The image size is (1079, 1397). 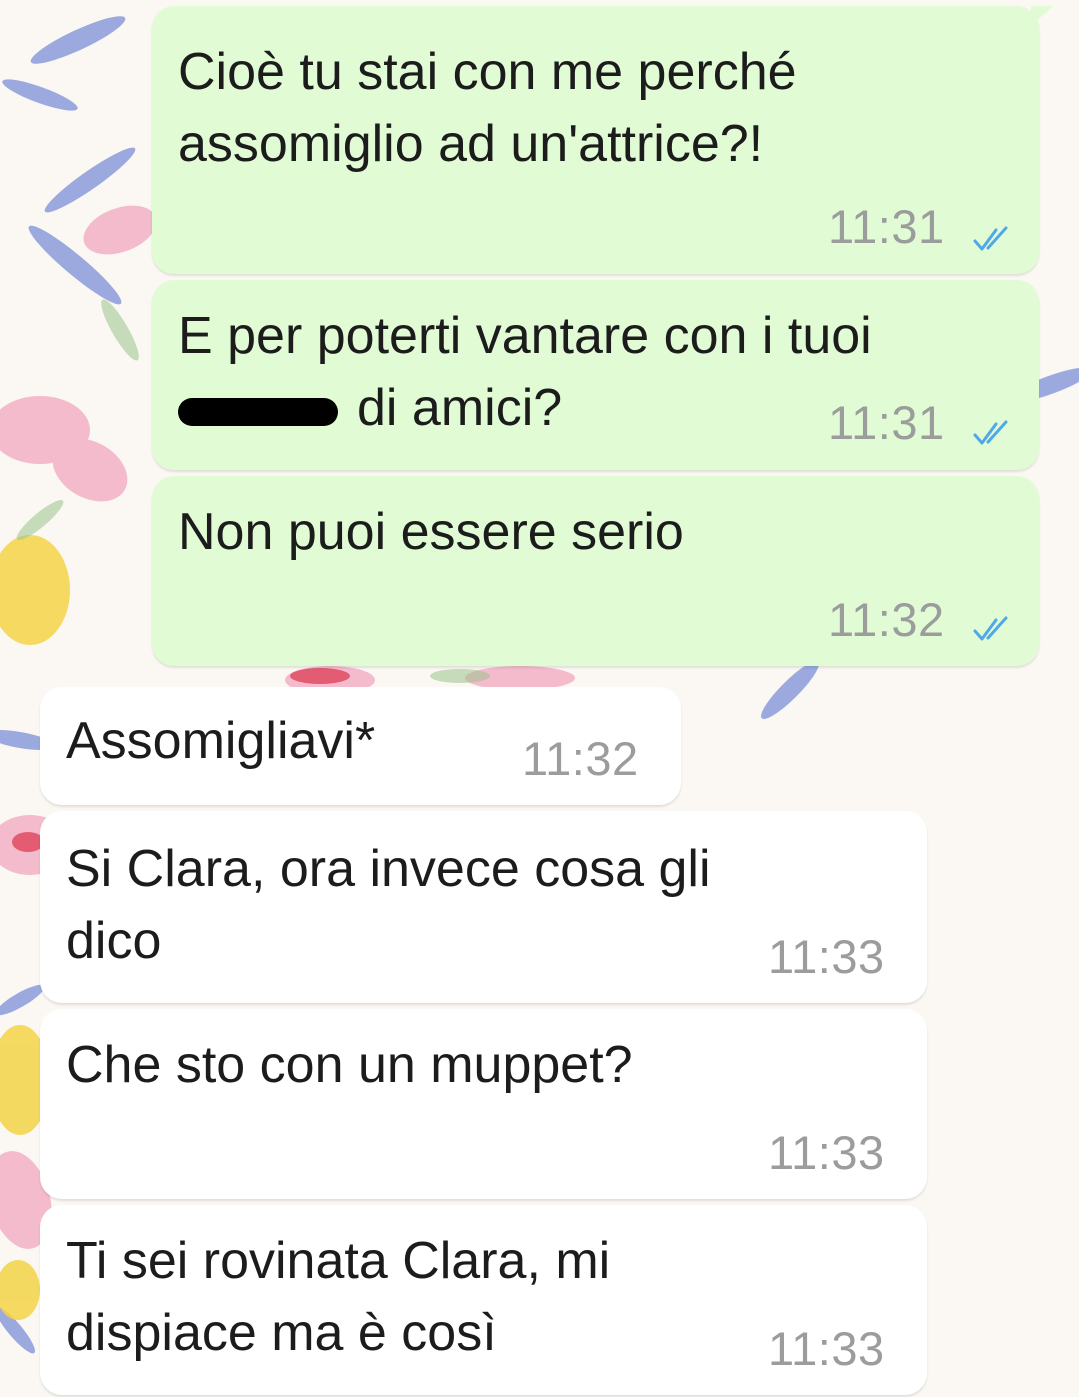 What do you see at coordinates (1042, 16) in the screenshot?
I see `bubble-tail` at bounding box center [1042, 16].